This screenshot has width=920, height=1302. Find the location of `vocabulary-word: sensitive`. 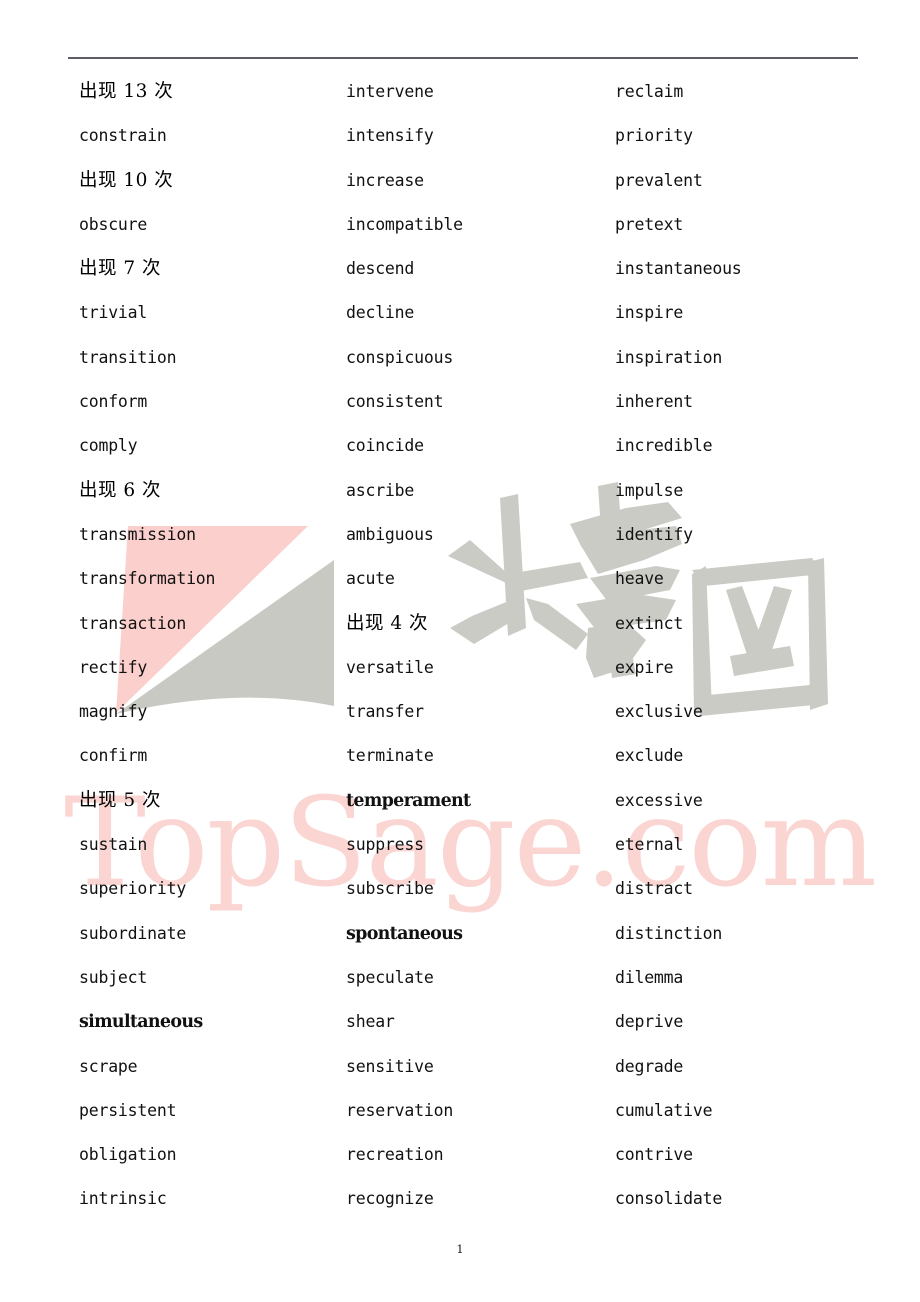

vocabulary-word: sensitive is located at coordinates (390, 1066).